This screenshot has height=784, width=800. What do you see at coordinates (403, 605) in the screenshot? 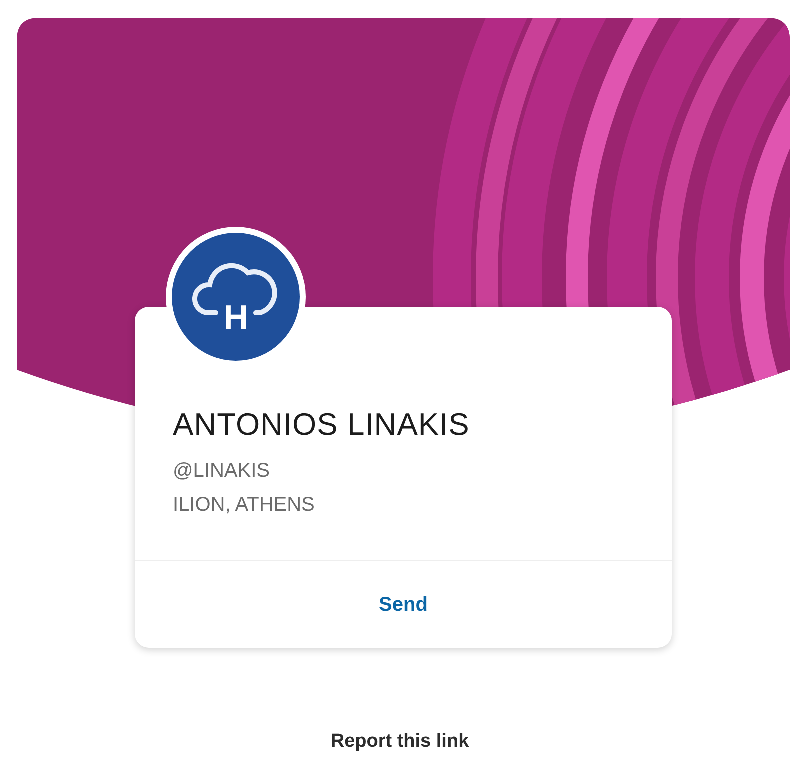
I see `send-button: Send` at bounding box center [403, 605].